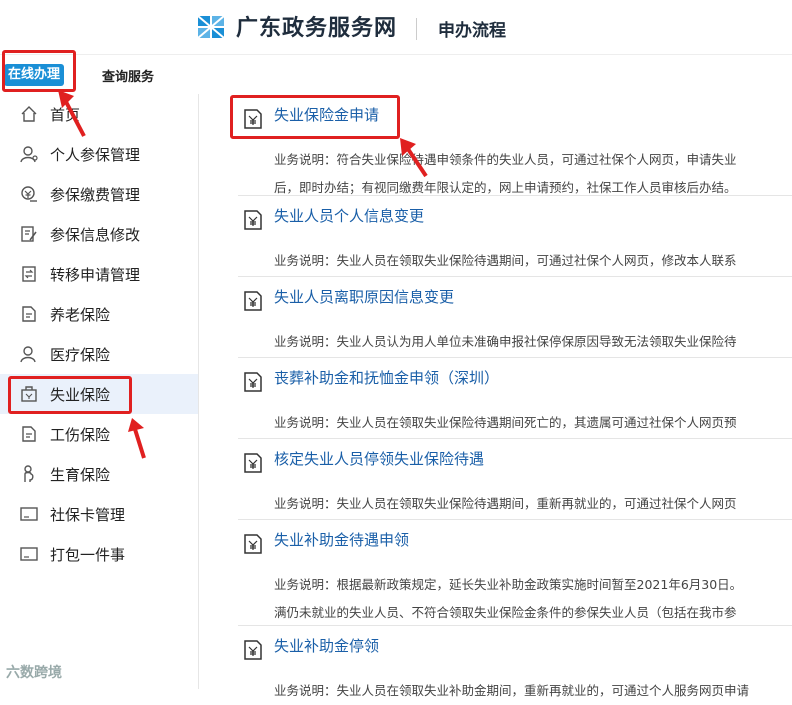 This screenshot has width=792, height=705. Describe the element at coordinates (29, 234) in the screenshot. I see `edit-icon` at that location.